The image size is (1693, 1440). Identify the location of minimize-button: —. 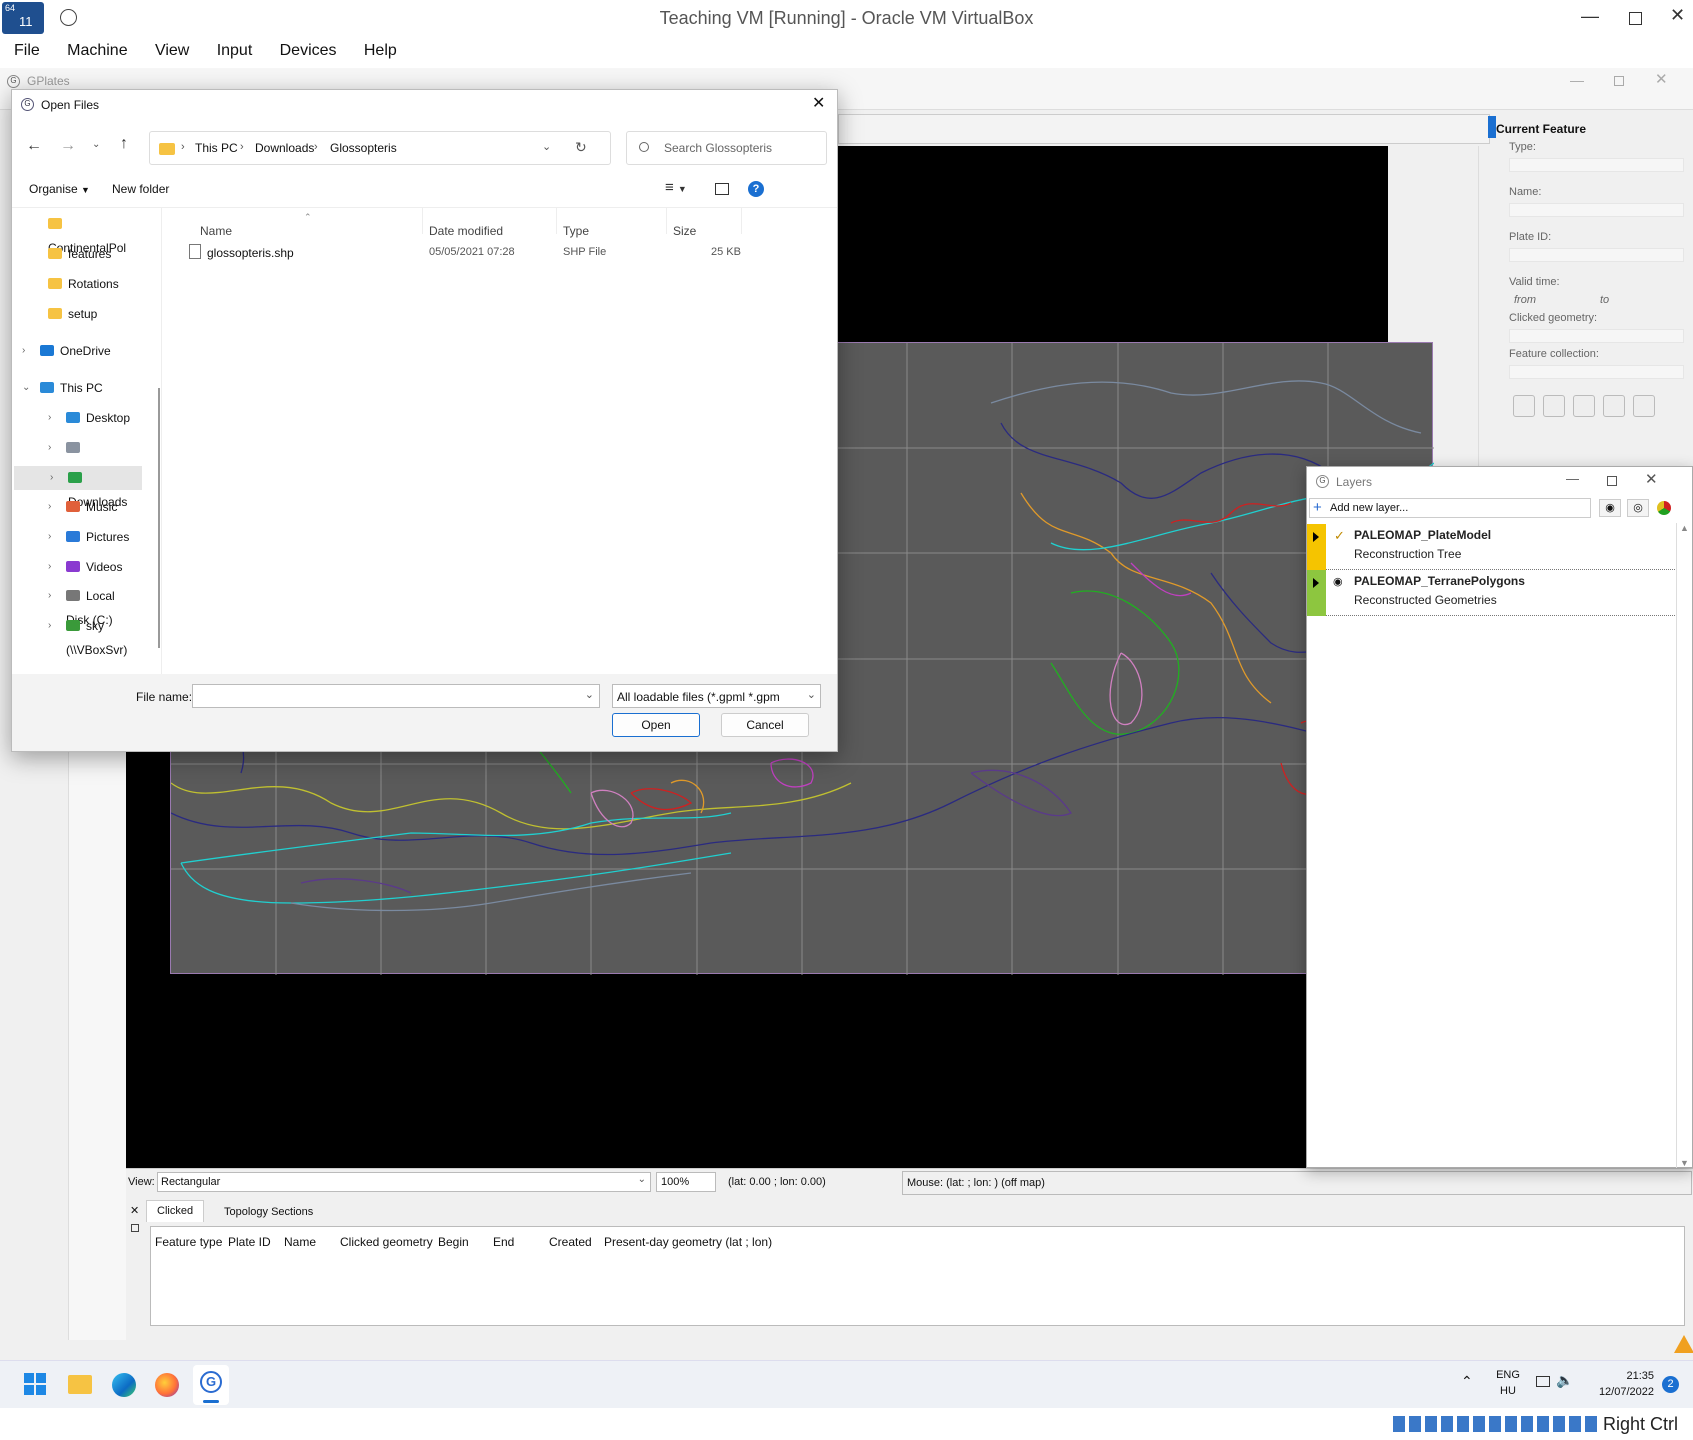
(1590, 16).